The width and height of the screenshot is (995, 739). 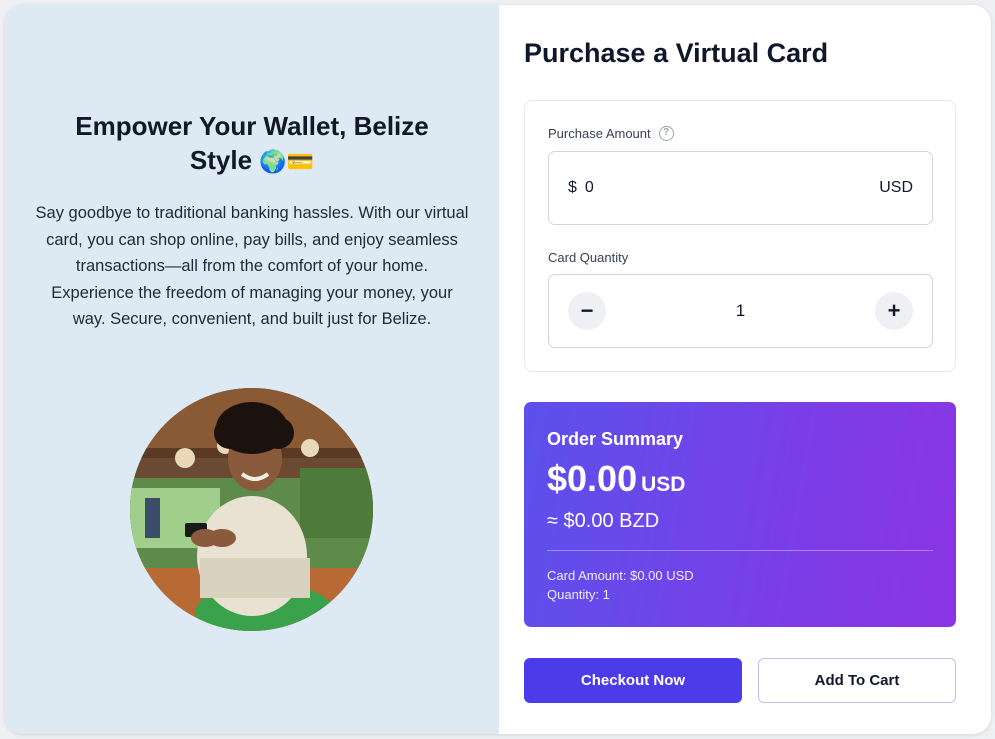 I want to click on hero-photo, so click(x=251, y=509).